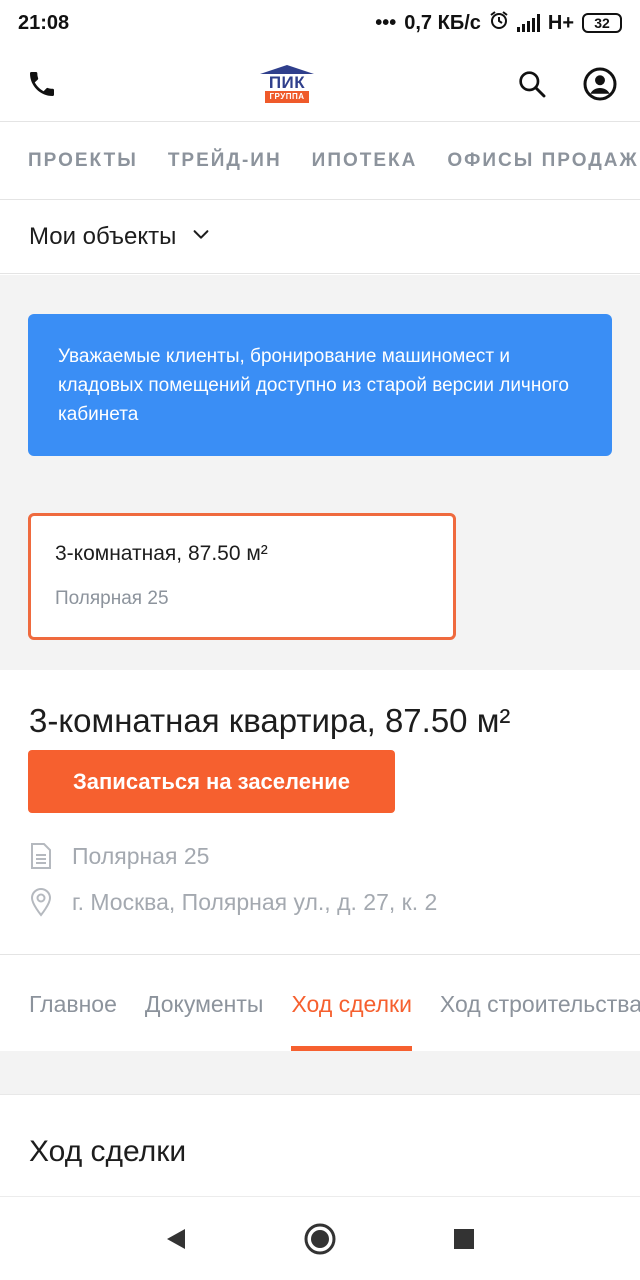 The image size is (640, 1280). Describe the element at coordinates (108, 1151) in the screenshot. I see `section-title: Ход сделки` at that location.